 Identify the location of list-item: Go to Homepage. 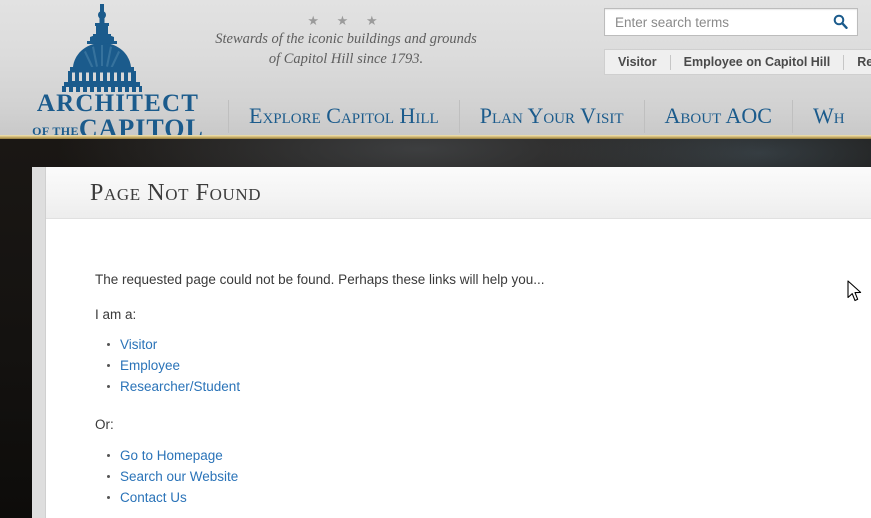
(168, 455).